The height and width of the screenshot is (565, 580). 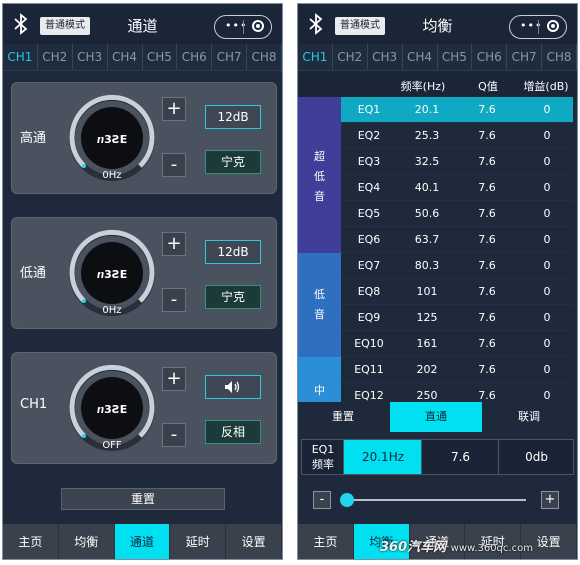 What do you see at coordinates (369, 213) in the screenshot?
I see `eq-cell-name: EQ5` at bounding box center [369, 213].